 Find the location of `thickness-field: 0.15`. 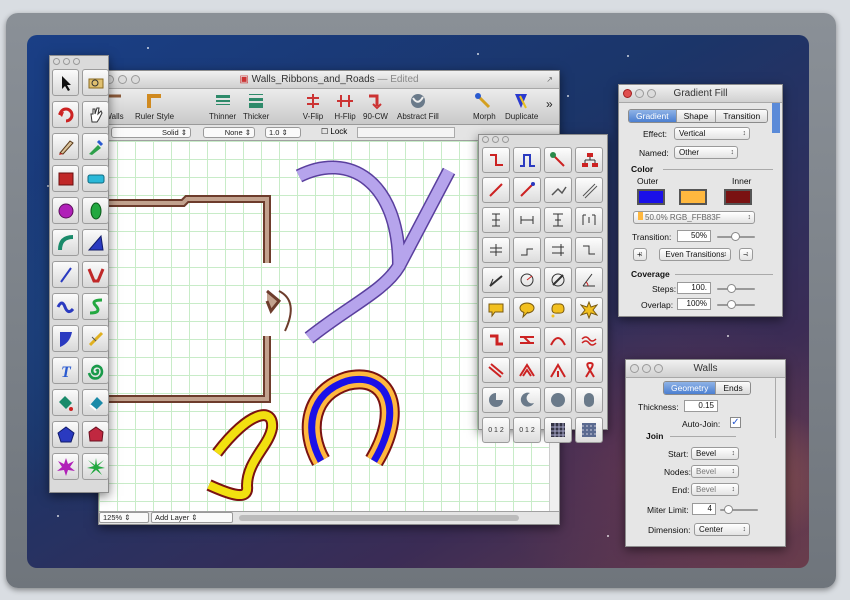

thickness-field: 0.15 is located at coordinates (701, 406).